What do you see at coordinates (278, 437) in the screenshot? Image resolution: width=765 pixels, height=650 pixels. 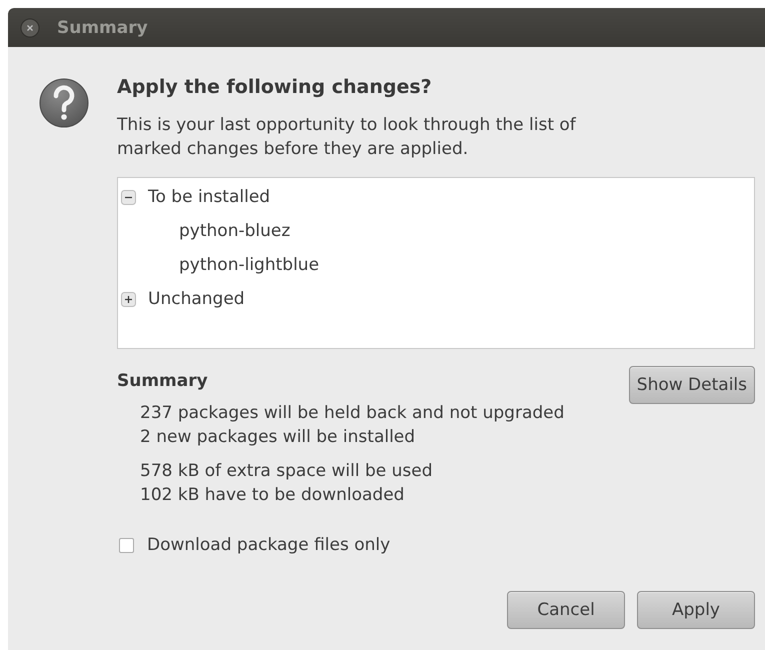 I see `summary-line: 2 new packages will be installed` at bounding box center [278, 437].